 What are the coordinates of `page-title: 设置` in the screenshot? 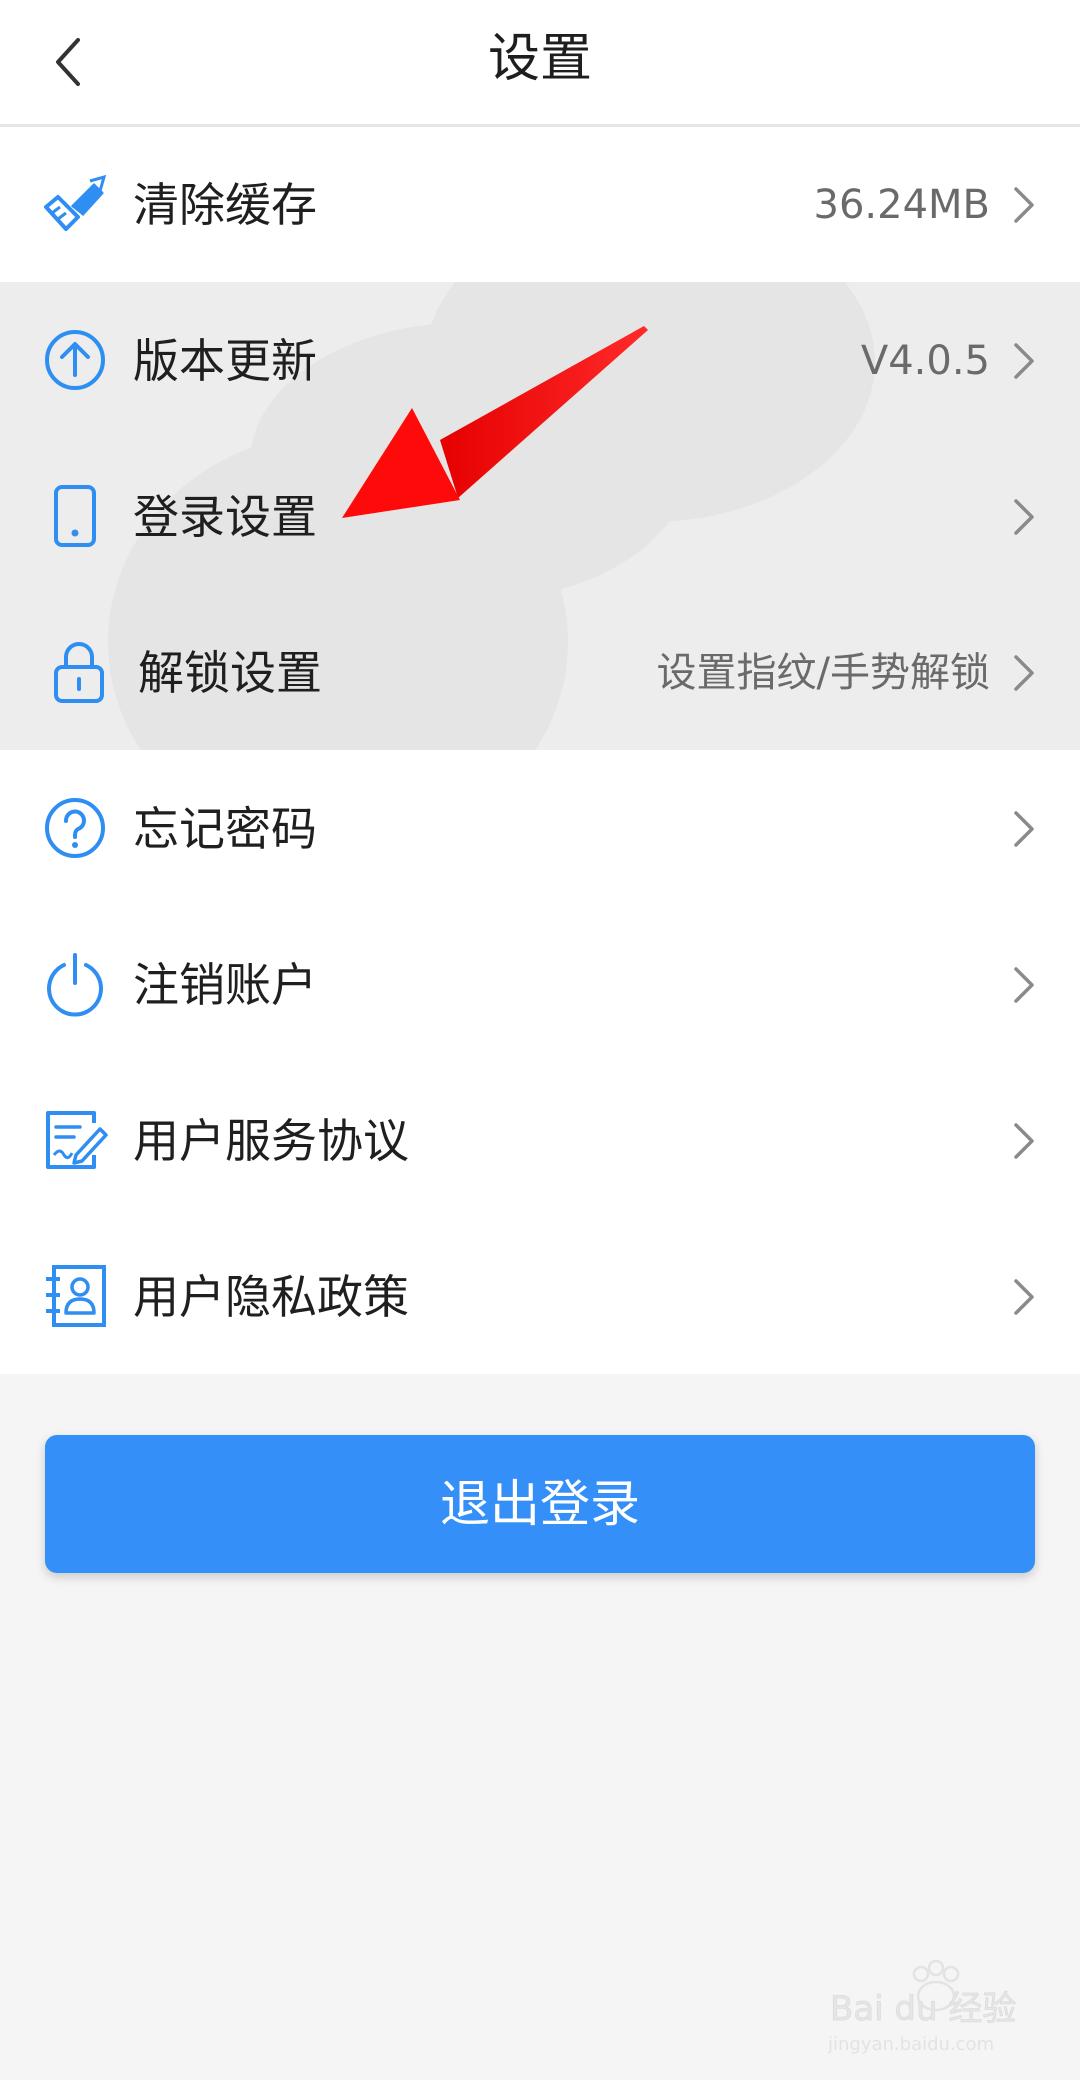 It's located at (539, 59).